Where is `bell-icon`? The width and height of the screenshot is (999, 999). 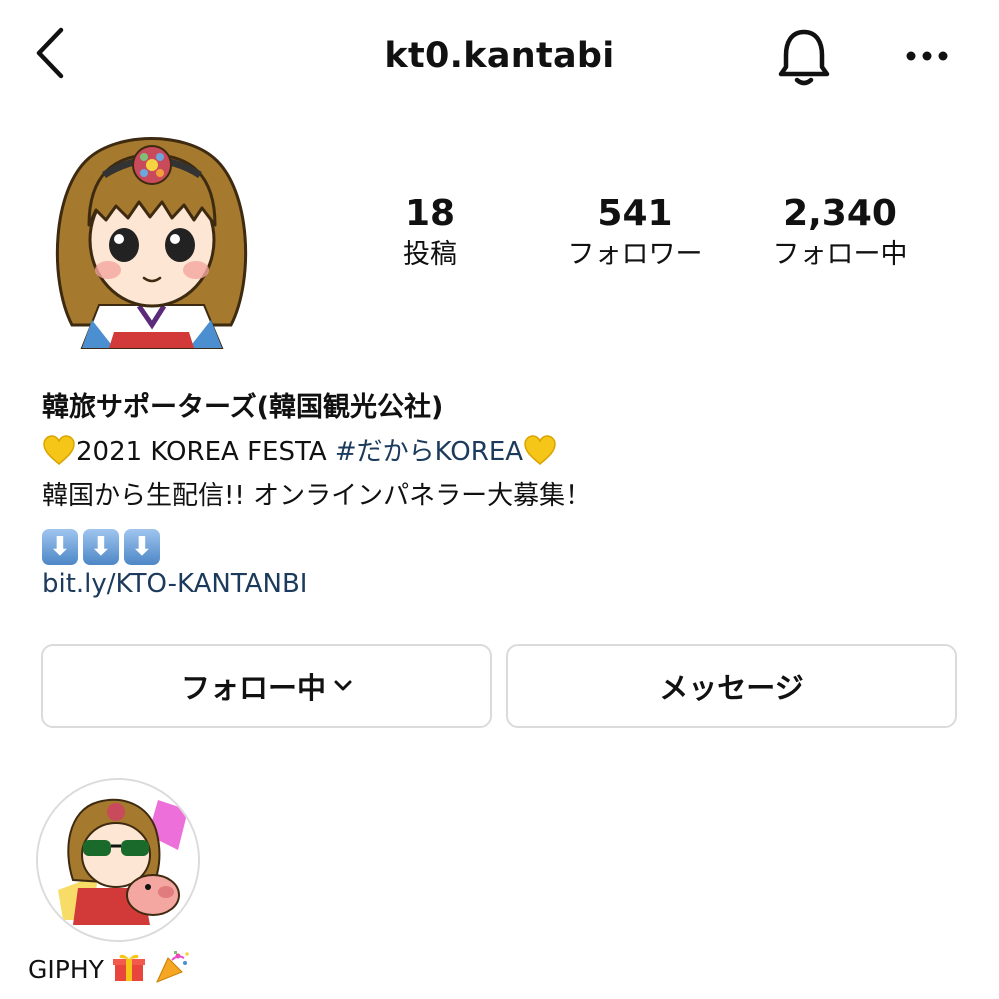 bell-icon is located at coordinates (804, 57).